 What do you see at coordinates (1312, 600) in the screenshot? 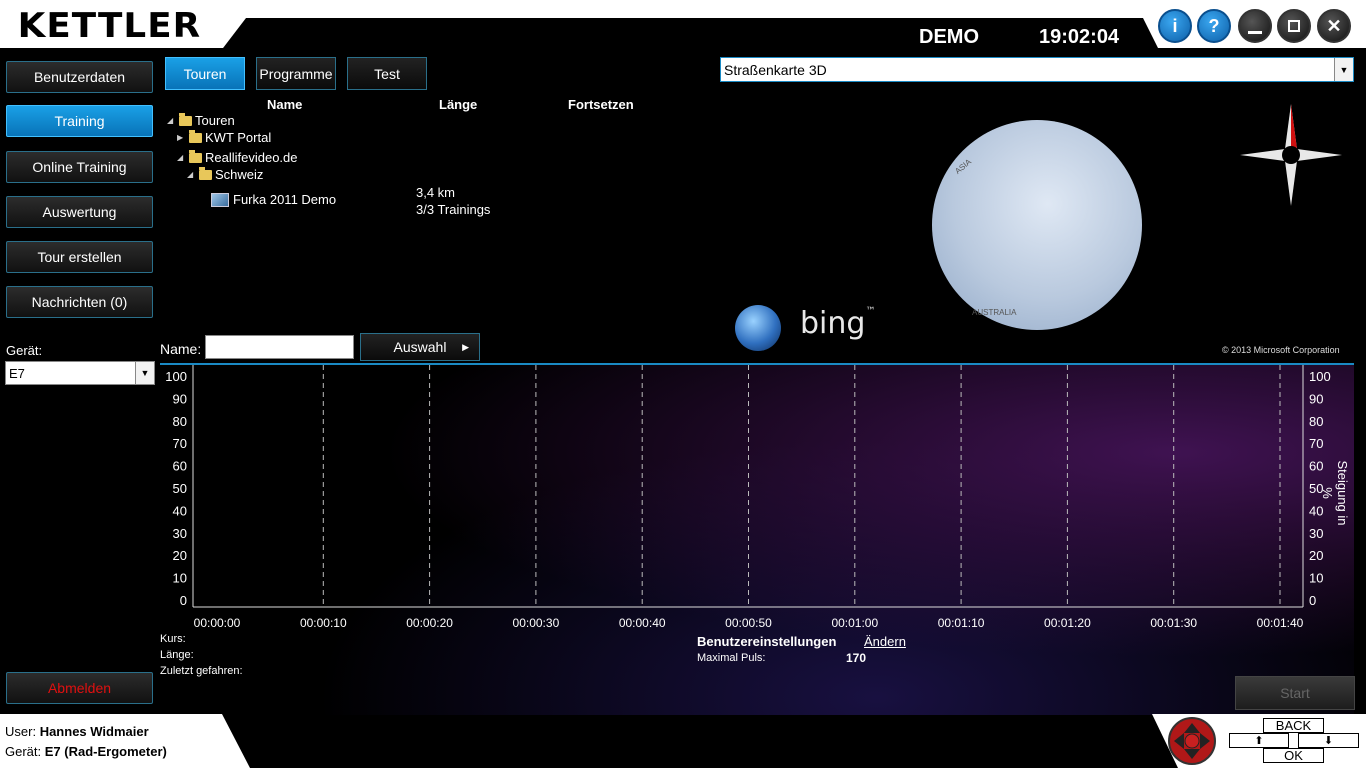
I see `chart-y-tick-right: 0` at bounding box center [1312, 600].